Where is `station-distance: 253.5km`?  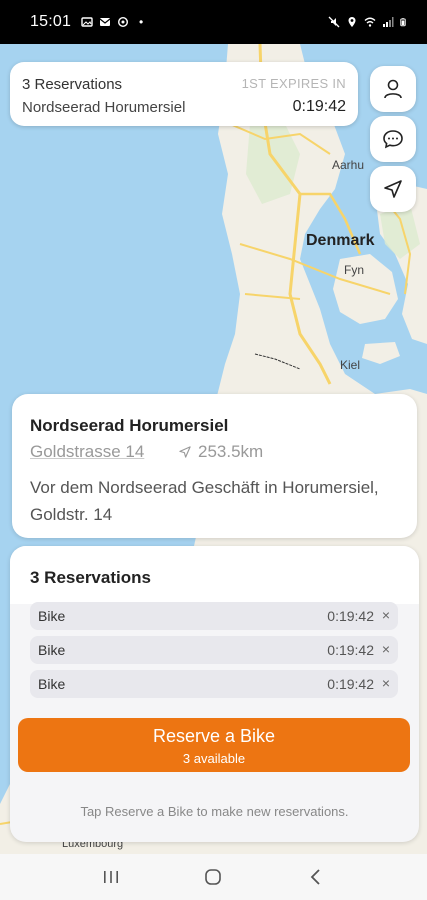 station-distance: 253.5km is located at coordinates (220, 452).